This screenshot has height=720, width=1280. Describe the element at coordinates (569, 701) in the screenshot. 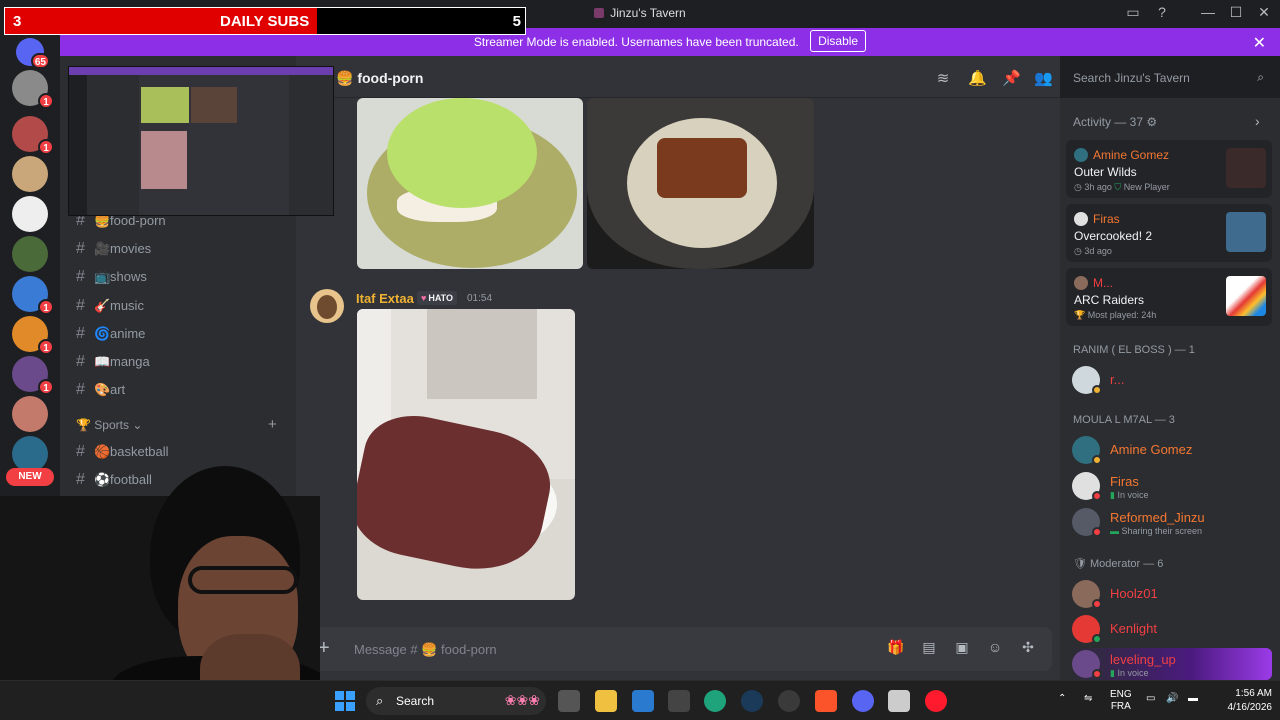

I see `task-view-icon` at that location.